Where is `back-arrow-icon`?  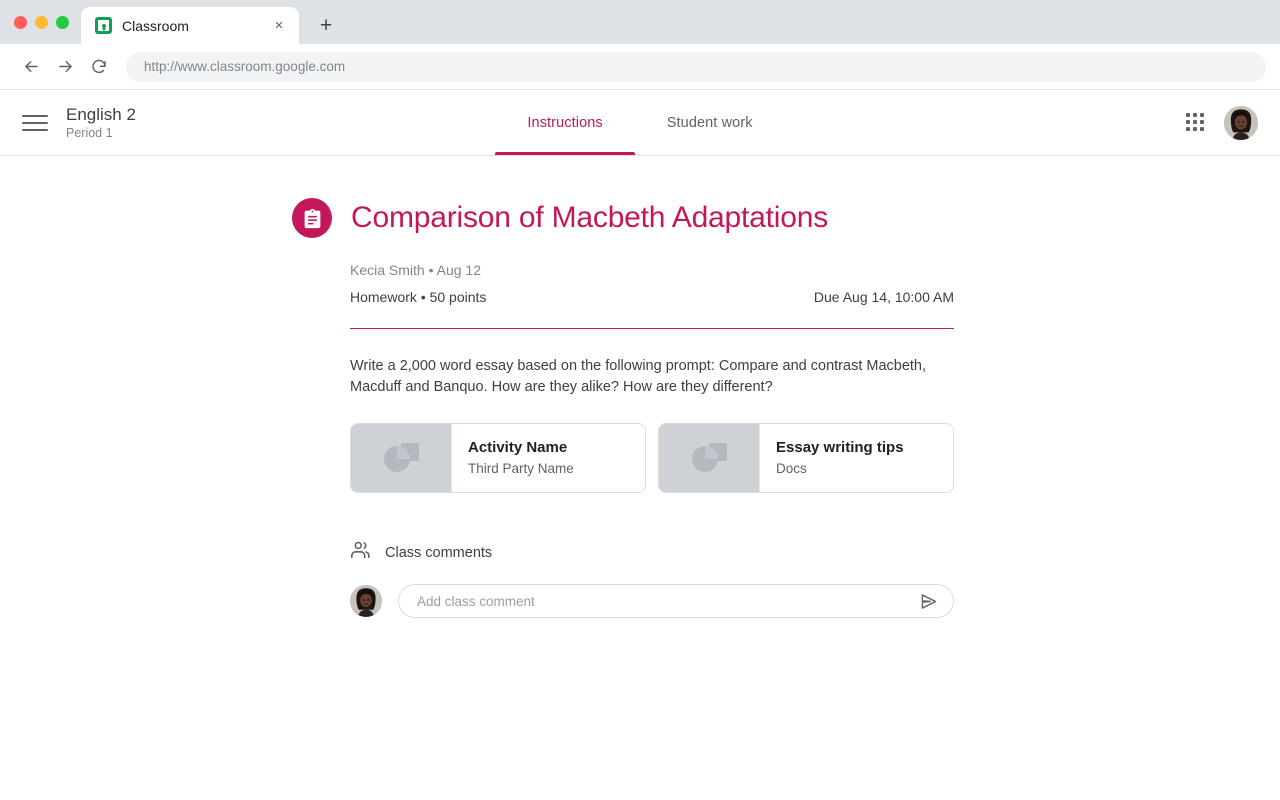 back-arrow-icon is located at coordinates (31, 67).